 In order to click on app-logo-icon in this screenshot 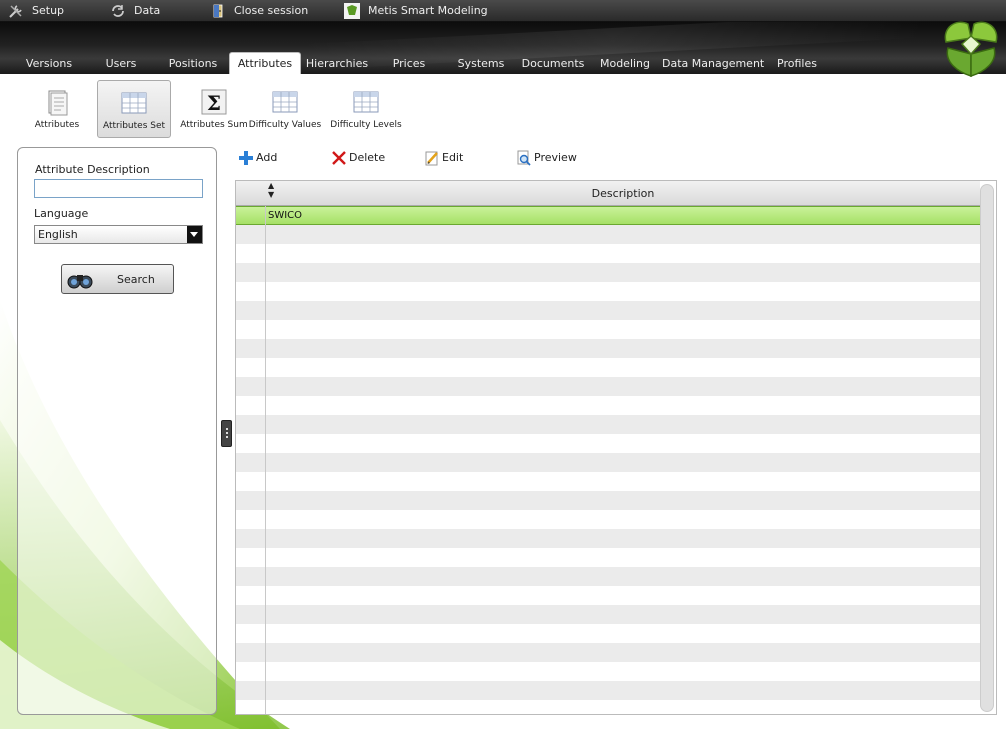, I will do `click(352, 11)`.